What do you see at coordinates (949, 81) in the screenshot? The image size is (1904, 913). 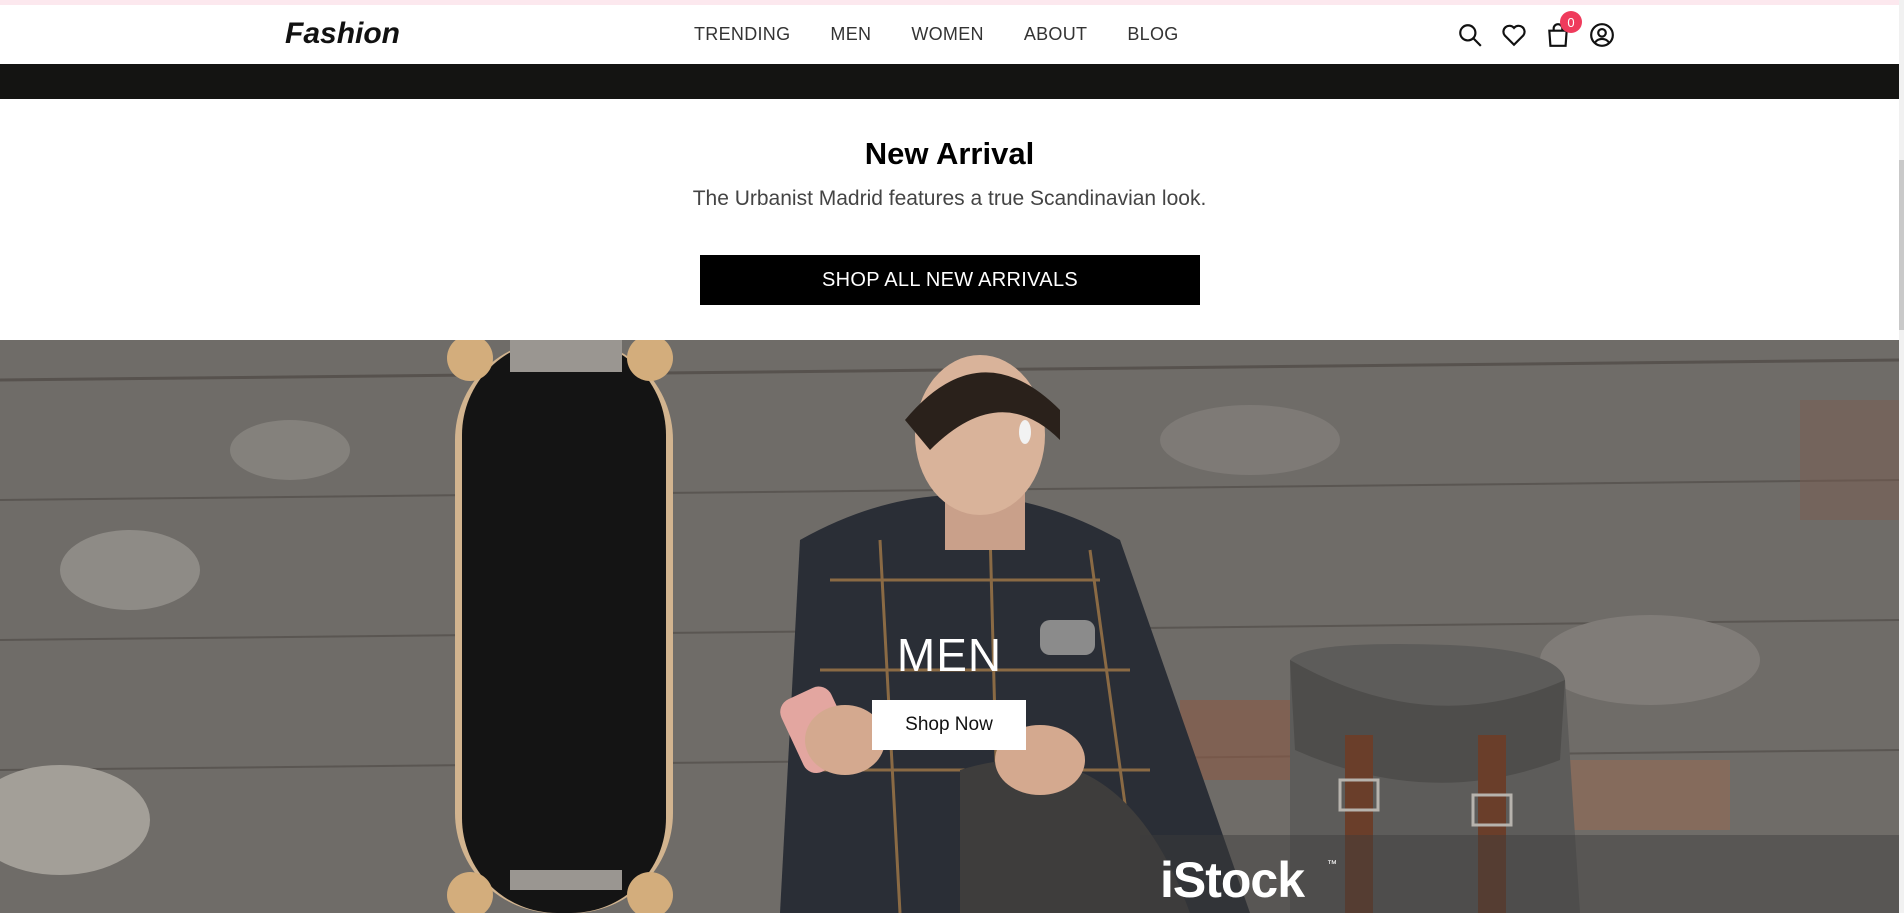 I see `previous-banner-strip` at bounding box center [949, 81].